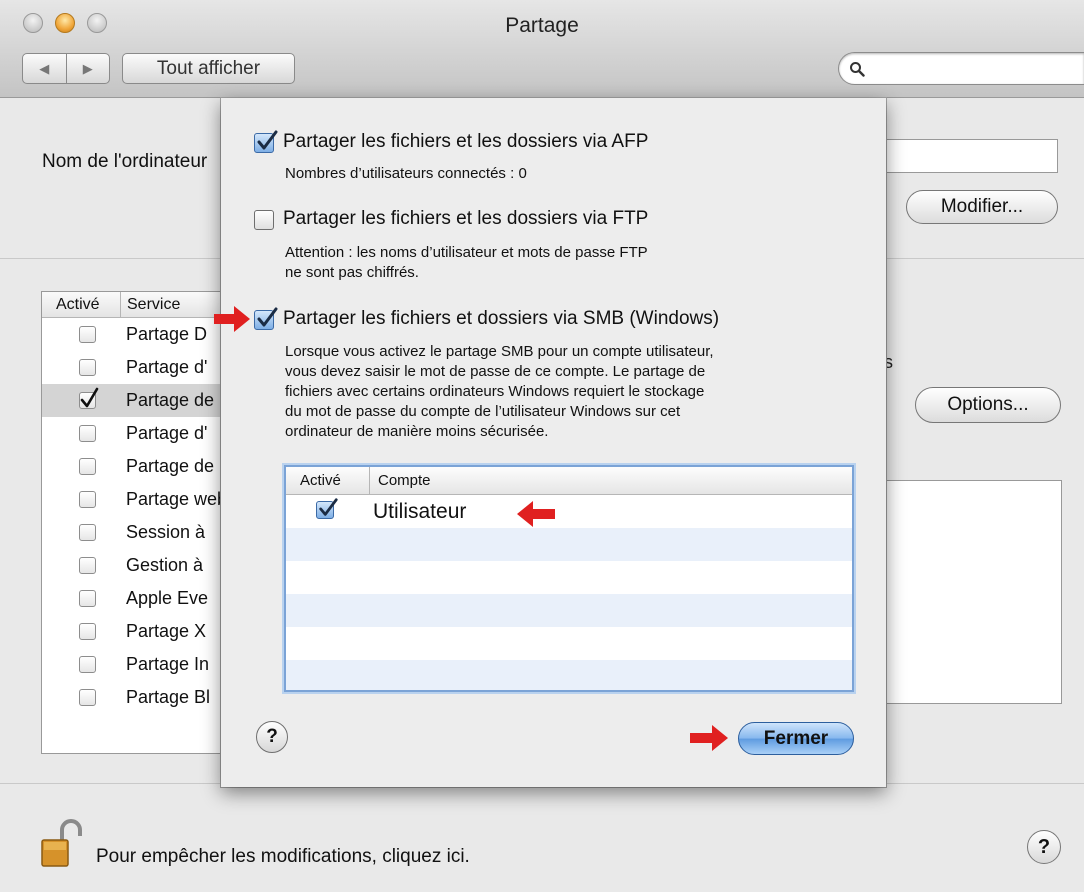 The height and width of the screenshot is (892, 1084). I want to click on sheet-help-button: ?, so click(272, 737).